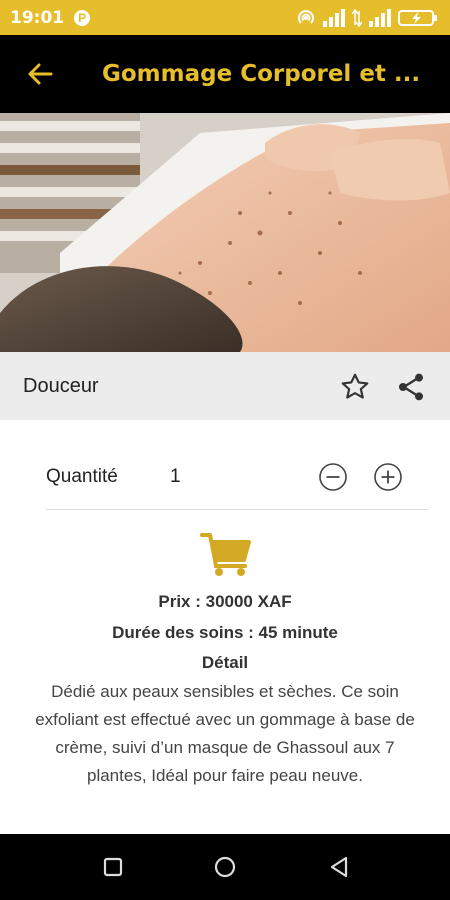 This screenshot has height=900, width=450. I want to click on price-text: Prix : 30000 XAF, so click(225, 601).